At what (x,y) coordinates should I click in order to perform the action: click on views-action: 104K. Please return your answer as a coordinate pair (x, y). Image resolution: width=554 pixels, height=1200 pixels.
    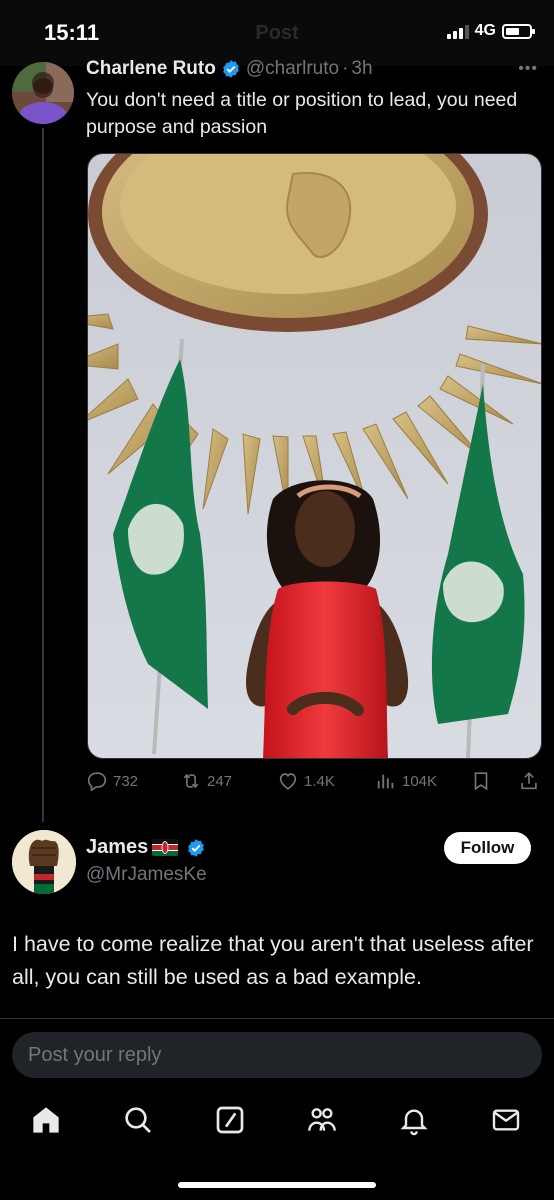
    Looking at the image, I should click on (406, 781).